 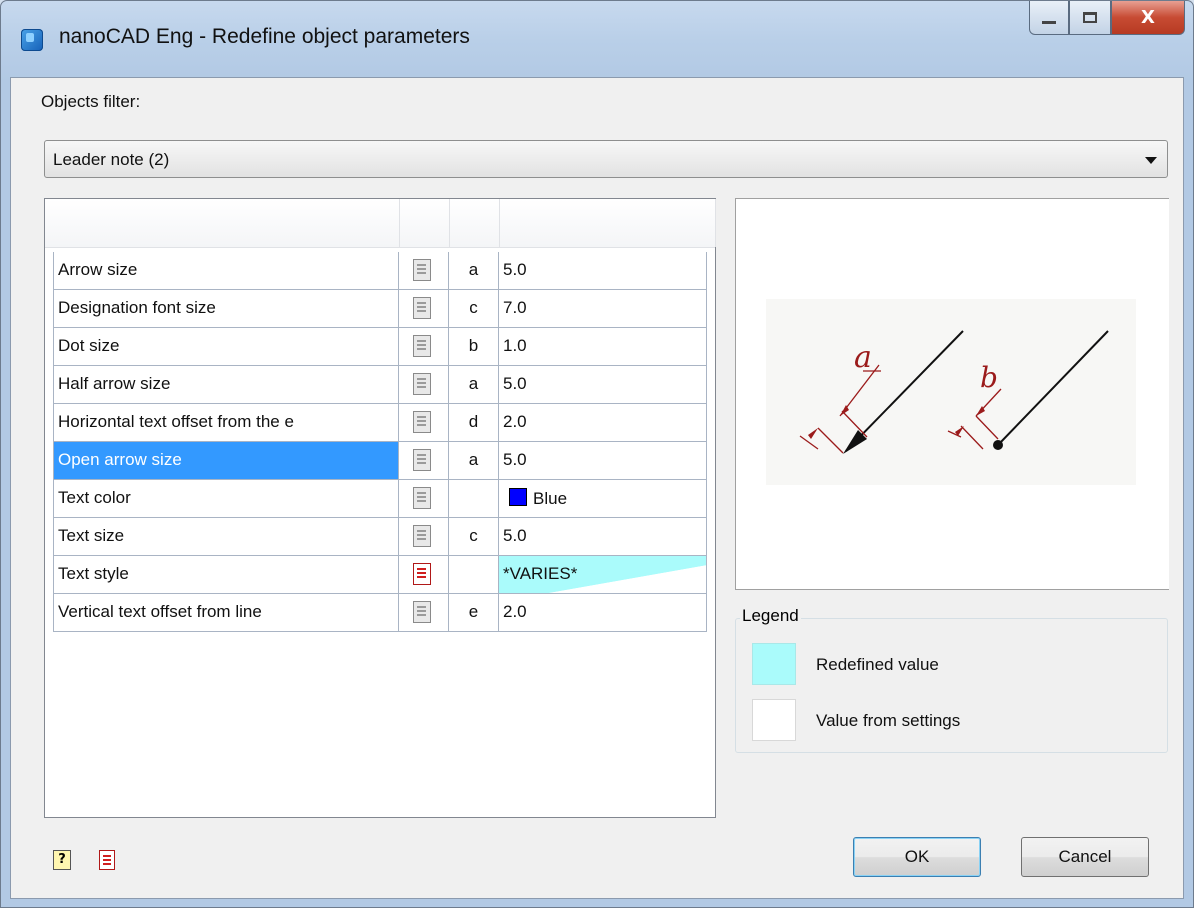 What do you see at coordinates (1049, 18) in the screenshot?
I see `minimize-button` at bounding box center [1049, 18].